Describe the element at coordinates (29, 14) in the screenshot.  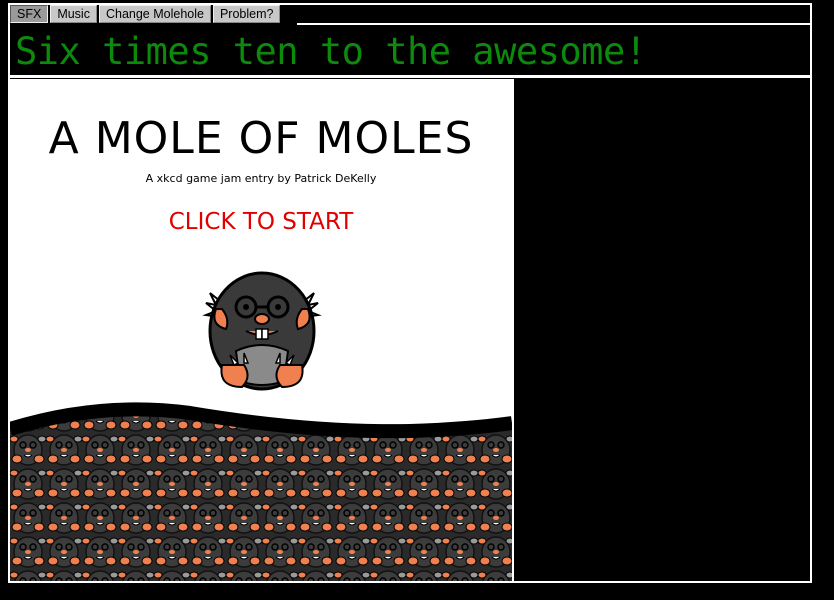
I see `sfx-toggle-button: SFX` at that location.